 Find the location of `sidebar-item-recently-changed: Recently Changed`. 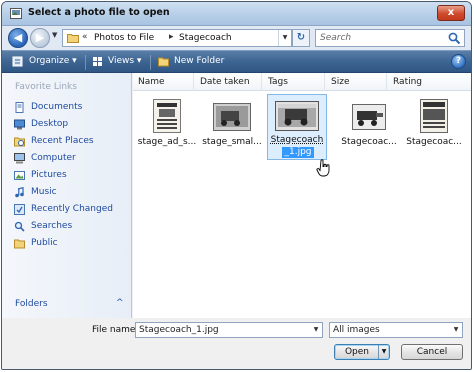

sidebar-item-recently-changed: Recently Changed is located at coordinates (71, 210).